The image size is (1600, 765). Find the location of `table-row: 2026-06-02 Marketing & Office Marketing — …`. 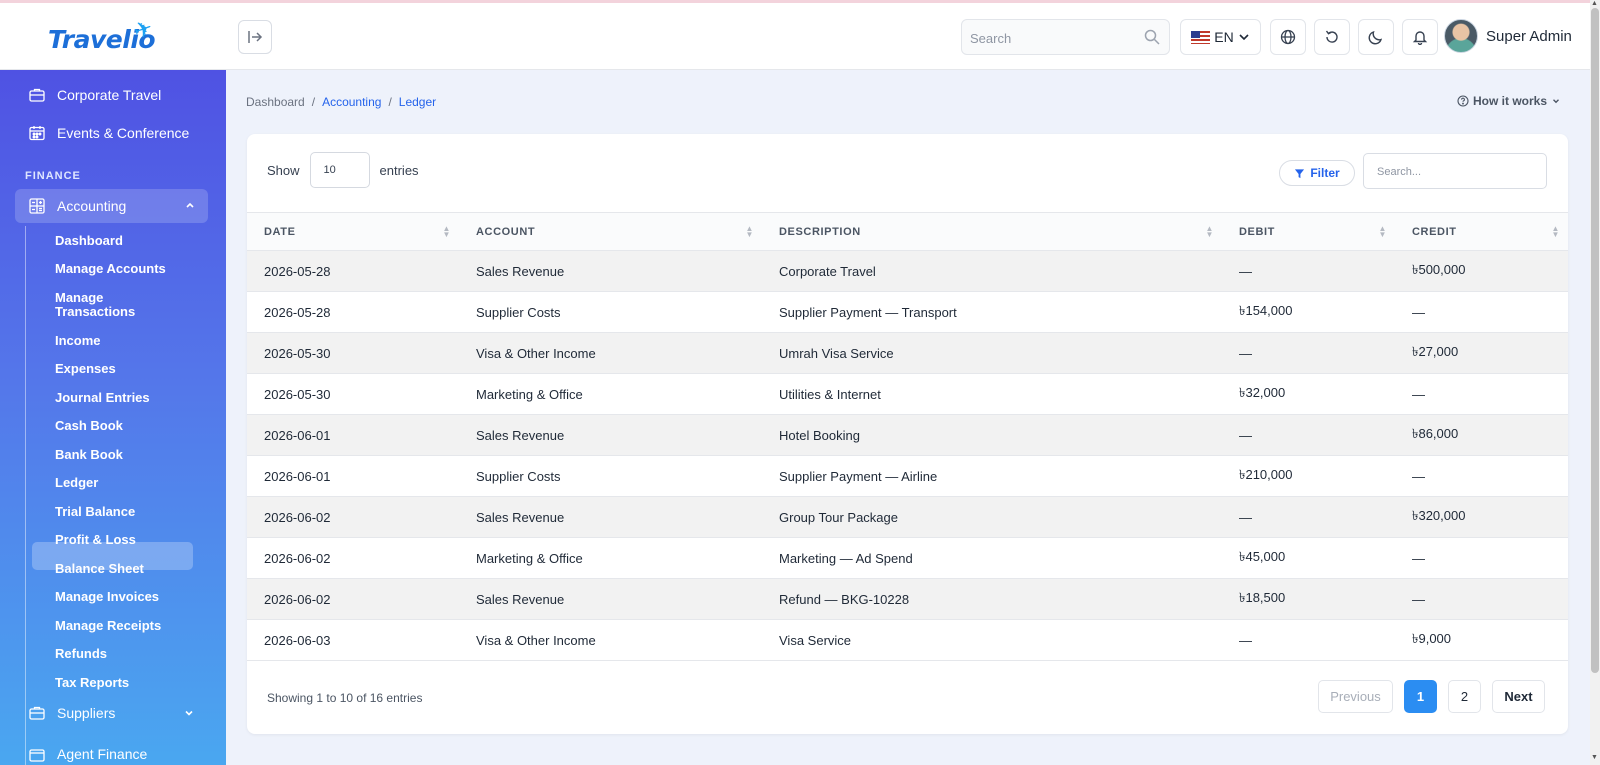

table-row: 2026-06-02 Marketing & Office Marketing — … is located at coordinates (907, 558).